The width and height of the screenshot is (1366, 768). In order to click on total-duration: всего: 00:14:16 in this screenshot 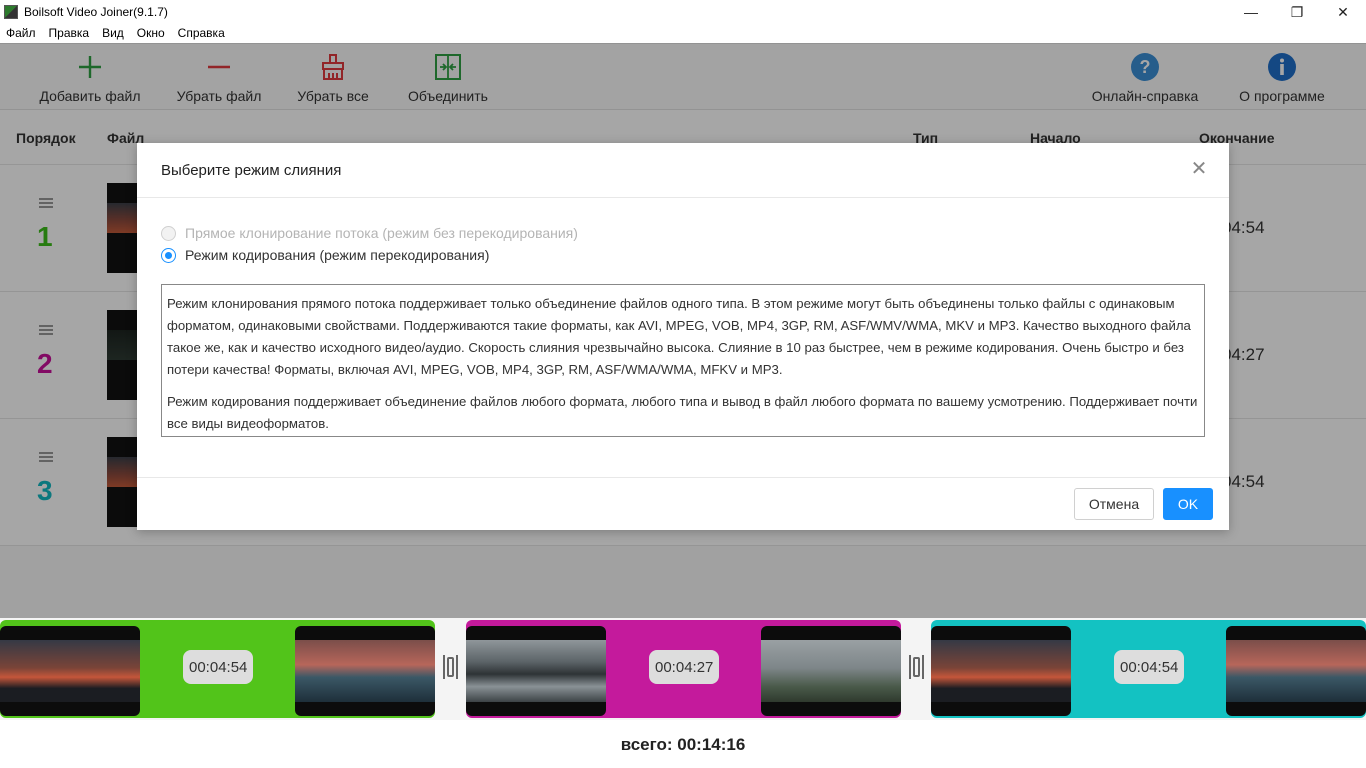, I will do `click(683, 745)`.